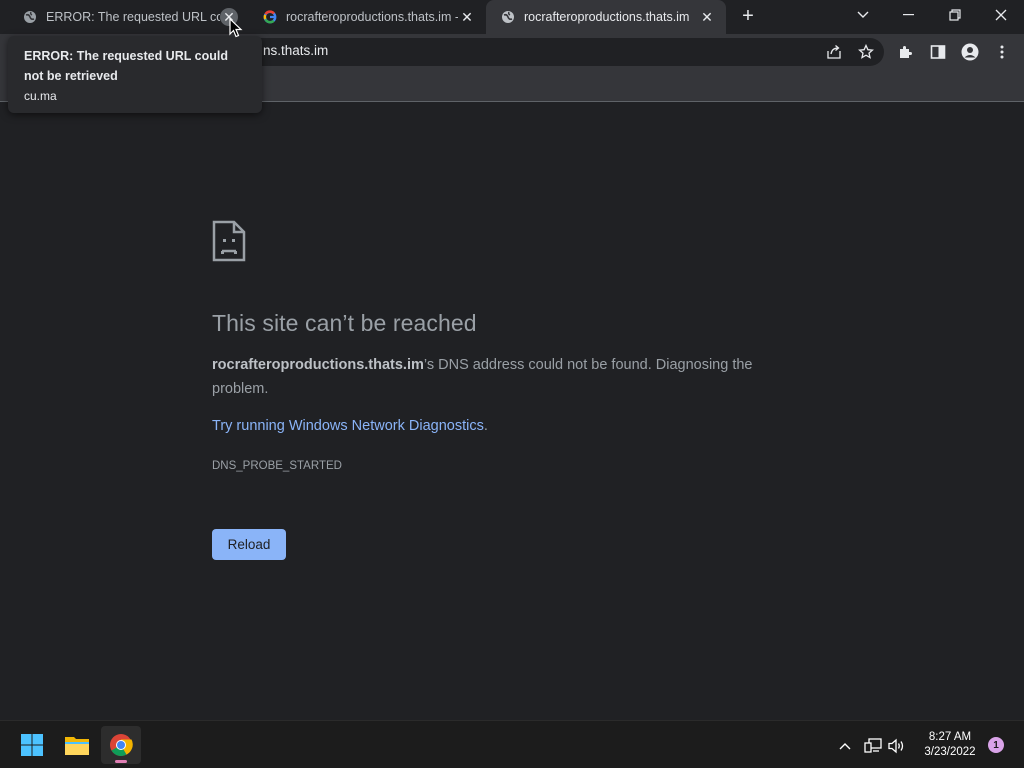  I want to click on system-clock: 8:27 AM 3/23/2022, so click(950, 745).